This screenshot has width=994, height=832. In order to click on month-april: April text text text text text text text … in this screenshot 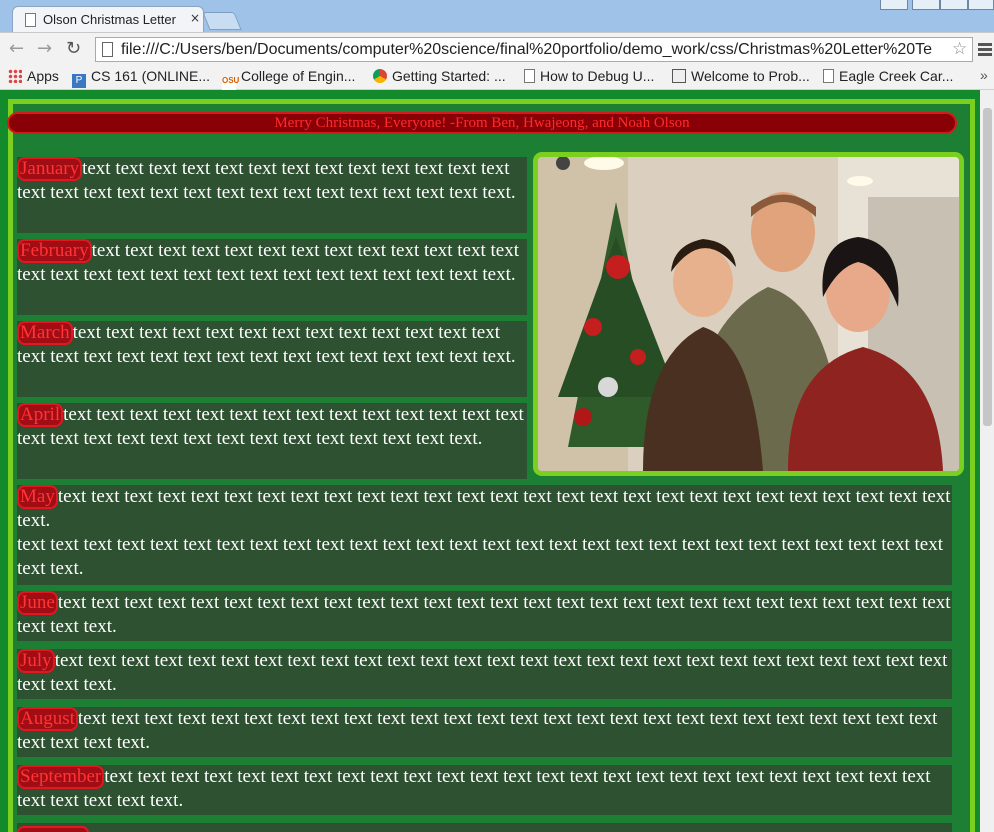, I will do `click(272, 441)`.